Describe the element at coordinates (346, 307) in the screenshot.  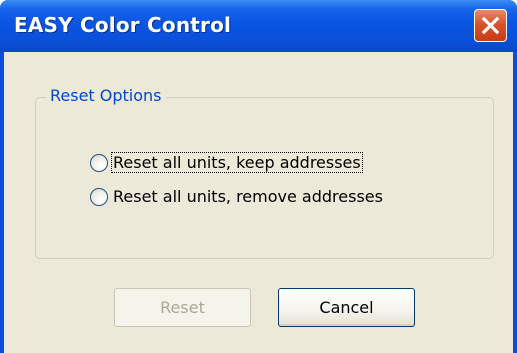
I see `cancel-button: Cancel` at that location.